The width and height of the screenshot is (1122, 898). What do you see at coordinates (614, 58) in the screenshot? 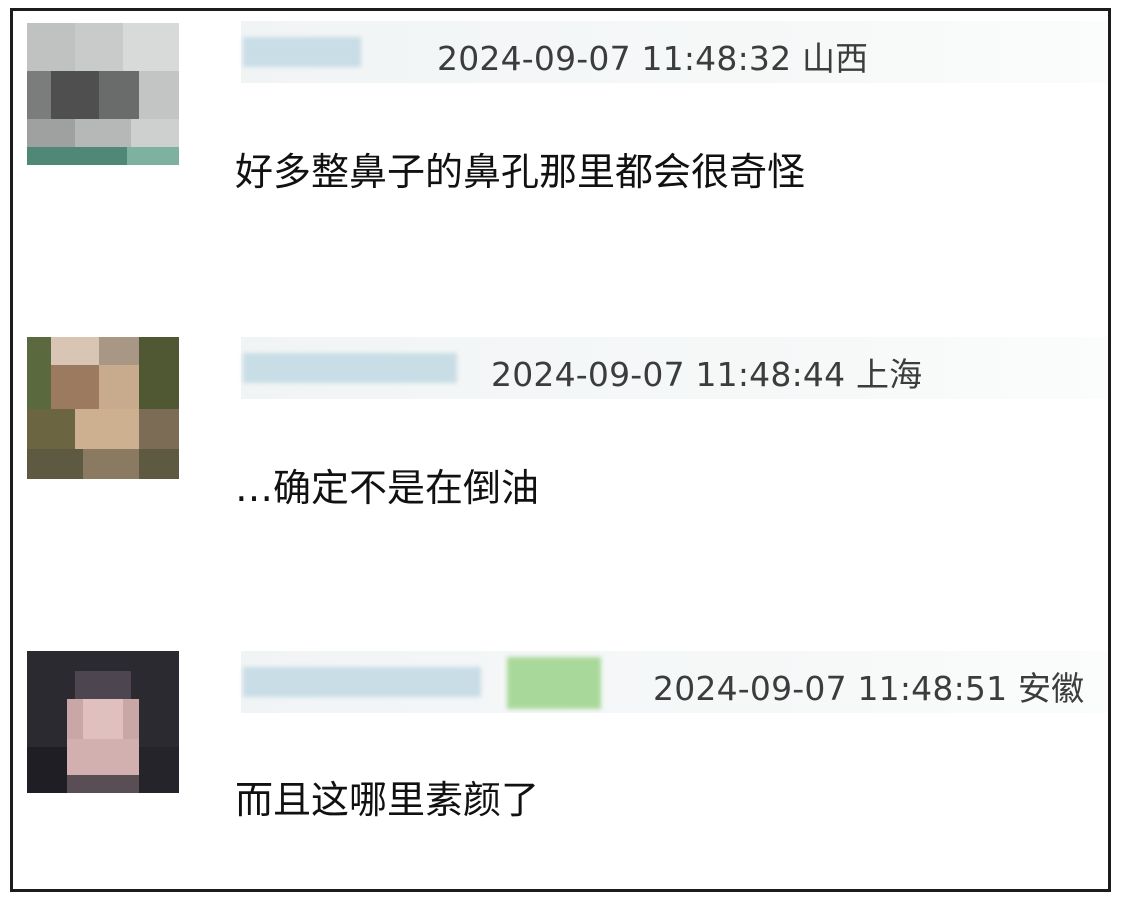
I see `comment-timestamp: 2024-09-07 11:48:32` at bounding box center [614, 58].